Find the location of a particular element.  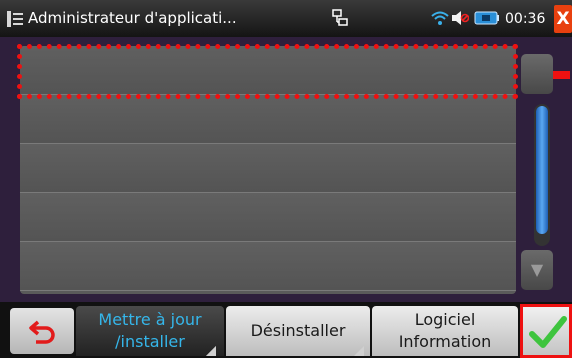

app-menu-icon is located at coordinates (15, 19).